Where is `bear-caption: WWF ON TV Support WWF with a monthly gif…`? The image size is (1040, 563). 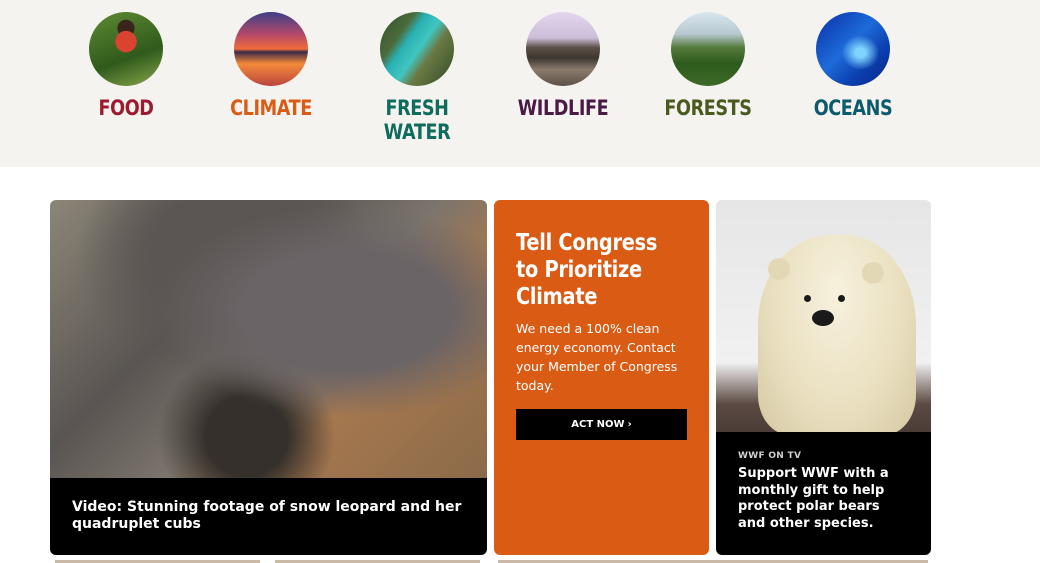 bear-caption: WWF ON TV Support WWF with a monthly gif… is located at coordinates (823, 493).